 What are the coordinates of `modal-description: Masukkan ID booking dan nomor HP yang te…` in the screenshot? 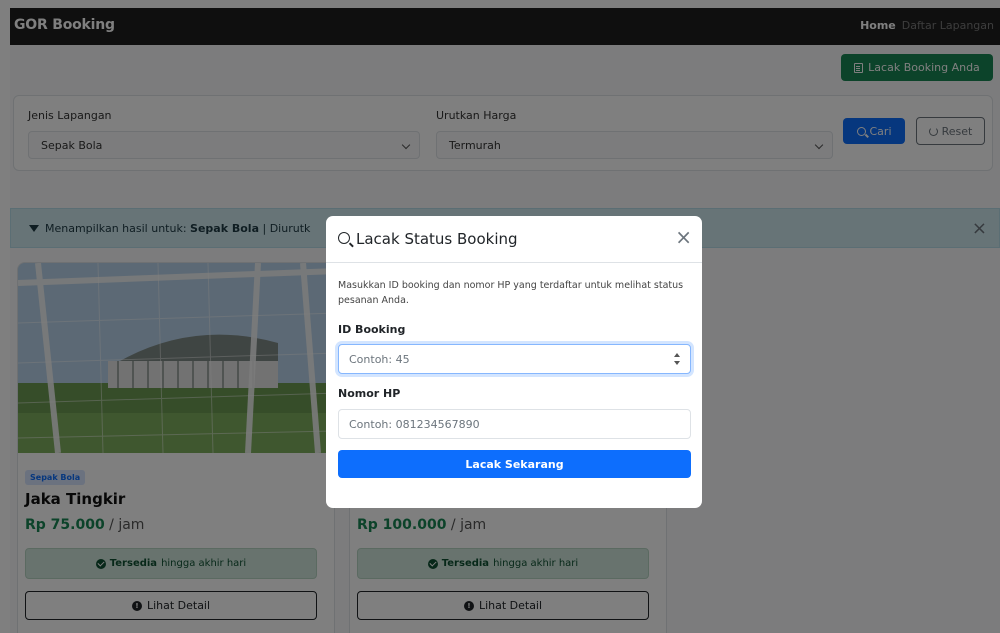 It's located at (511, 293).